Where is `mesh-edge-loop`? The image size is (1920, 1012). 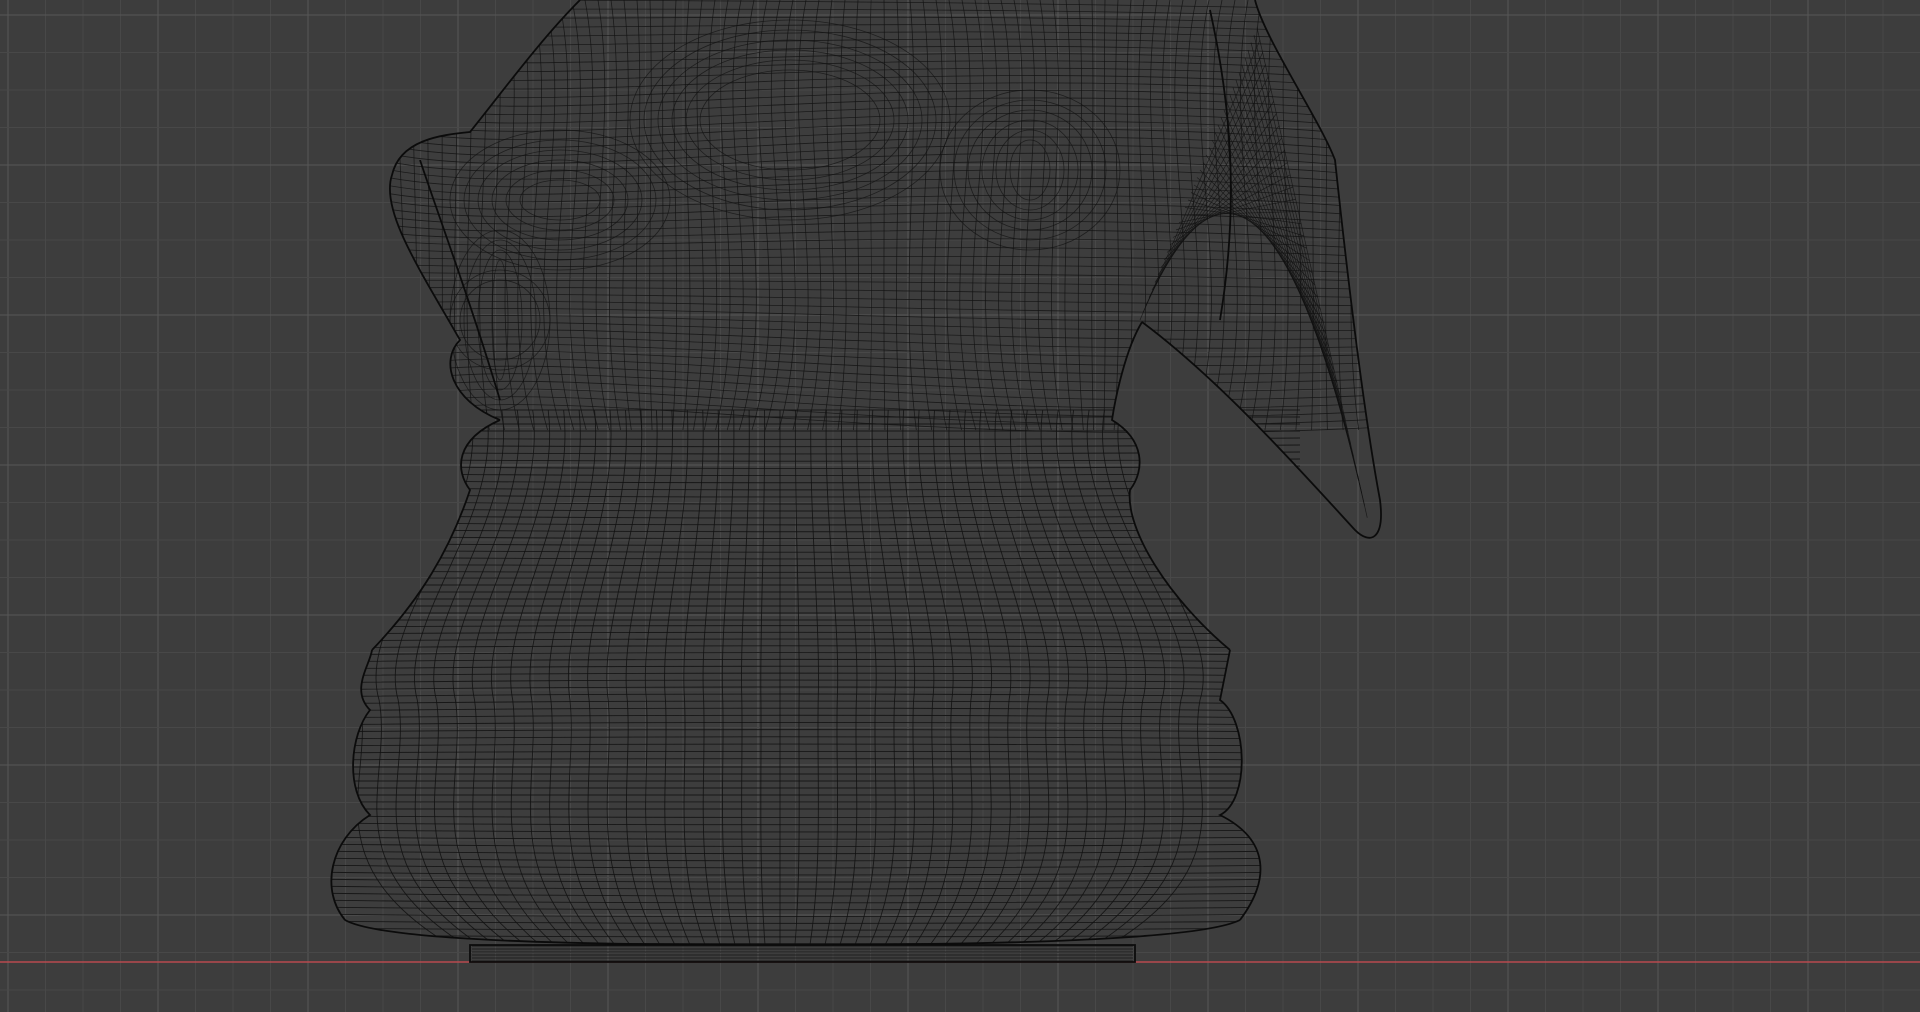
mesh-edge-loop is located at coordinates (500, 320).